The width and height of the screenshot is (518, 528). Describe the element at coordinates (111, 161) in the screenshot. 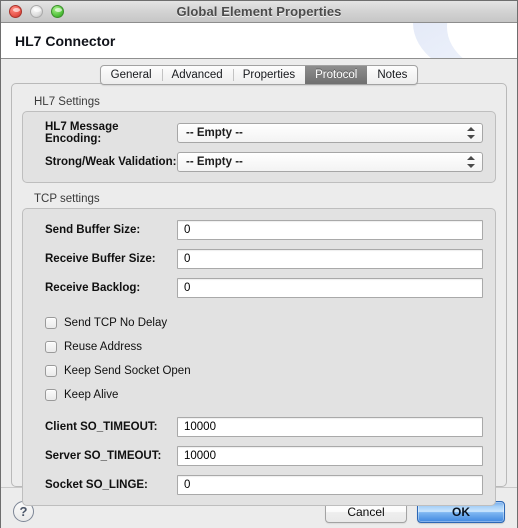

I see `strong-weak-validation-label: Strong/Weak Validation:` at that location.